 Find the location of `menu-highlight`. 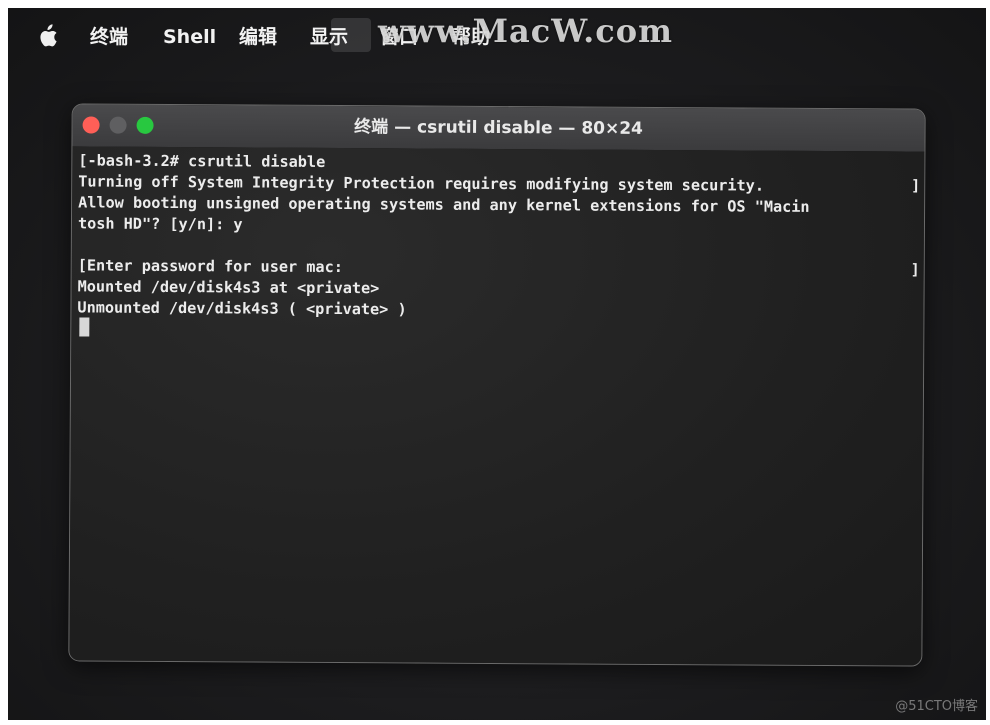

menu-highlight is located at coordinates (351, 35).